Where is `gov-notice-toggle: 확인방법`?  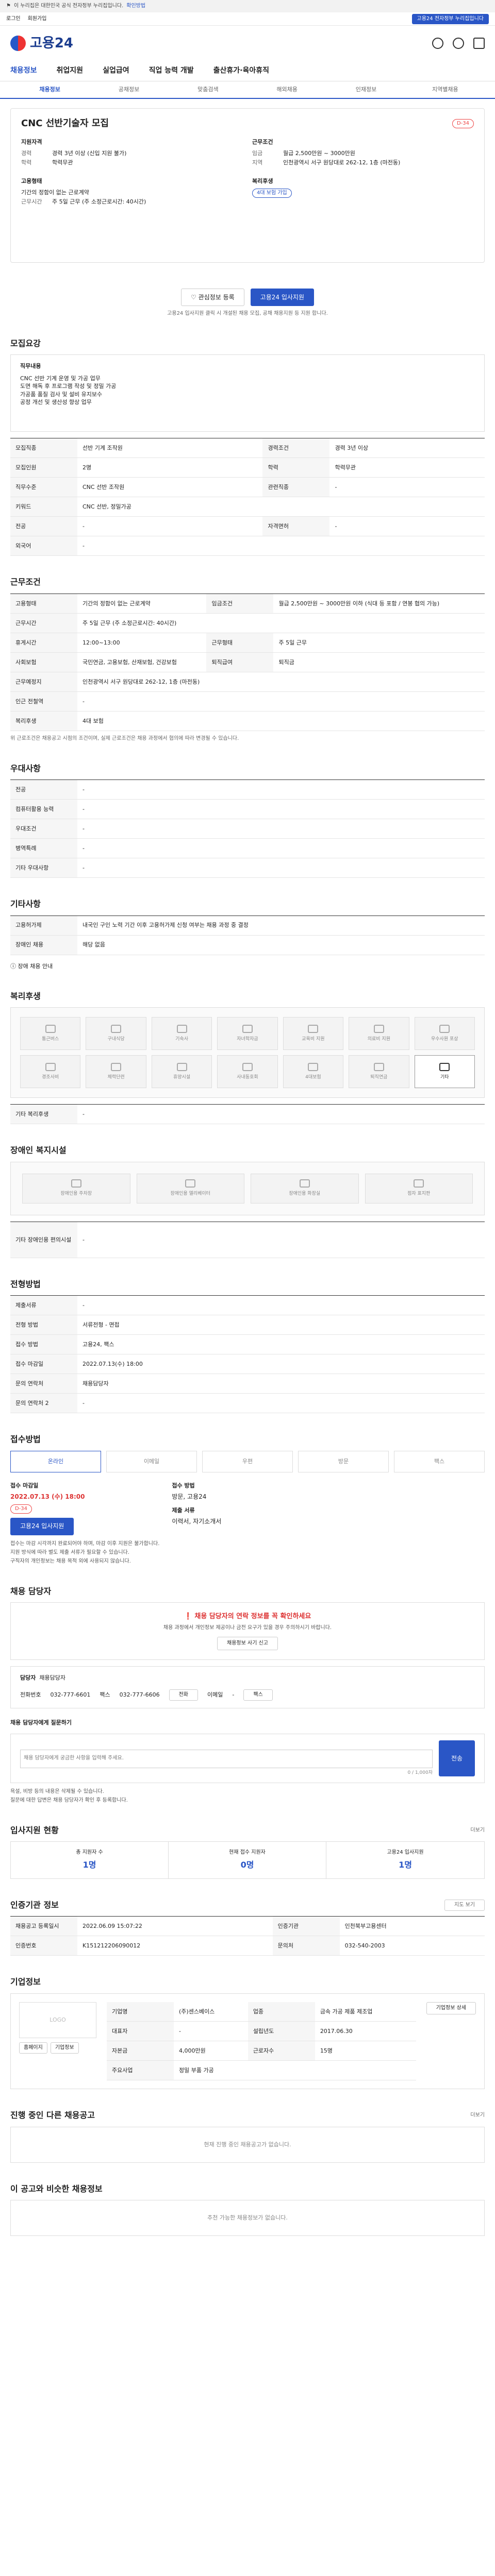 gov-notice-toggle: 확인방법 is located at coordinates (135, 6).